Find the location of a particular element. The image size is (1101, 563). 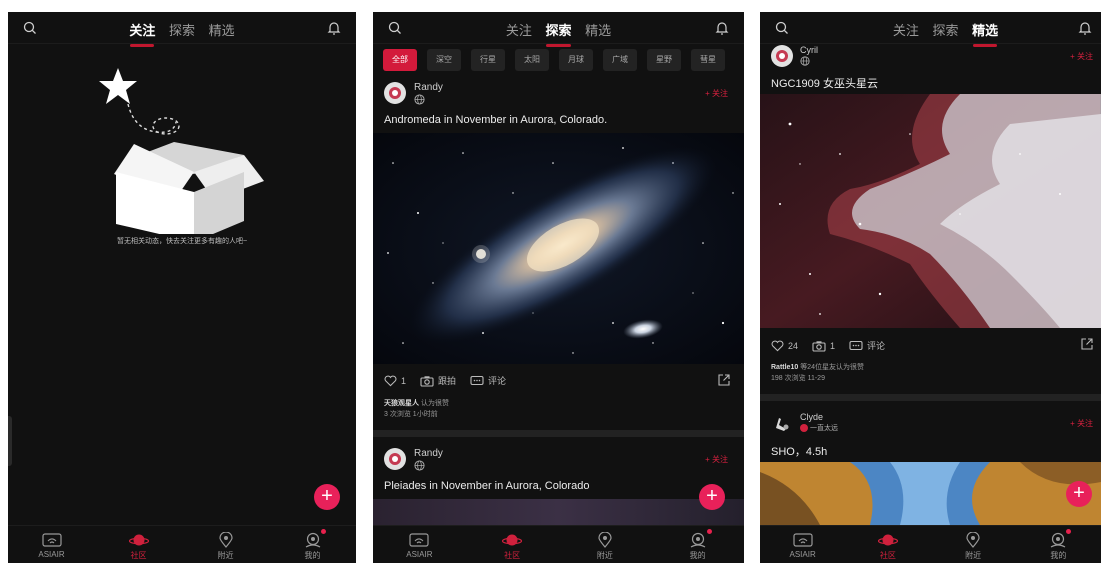

post-title: Pleiades in November in Aurora, Colorado is located at coordinates (487, 486).